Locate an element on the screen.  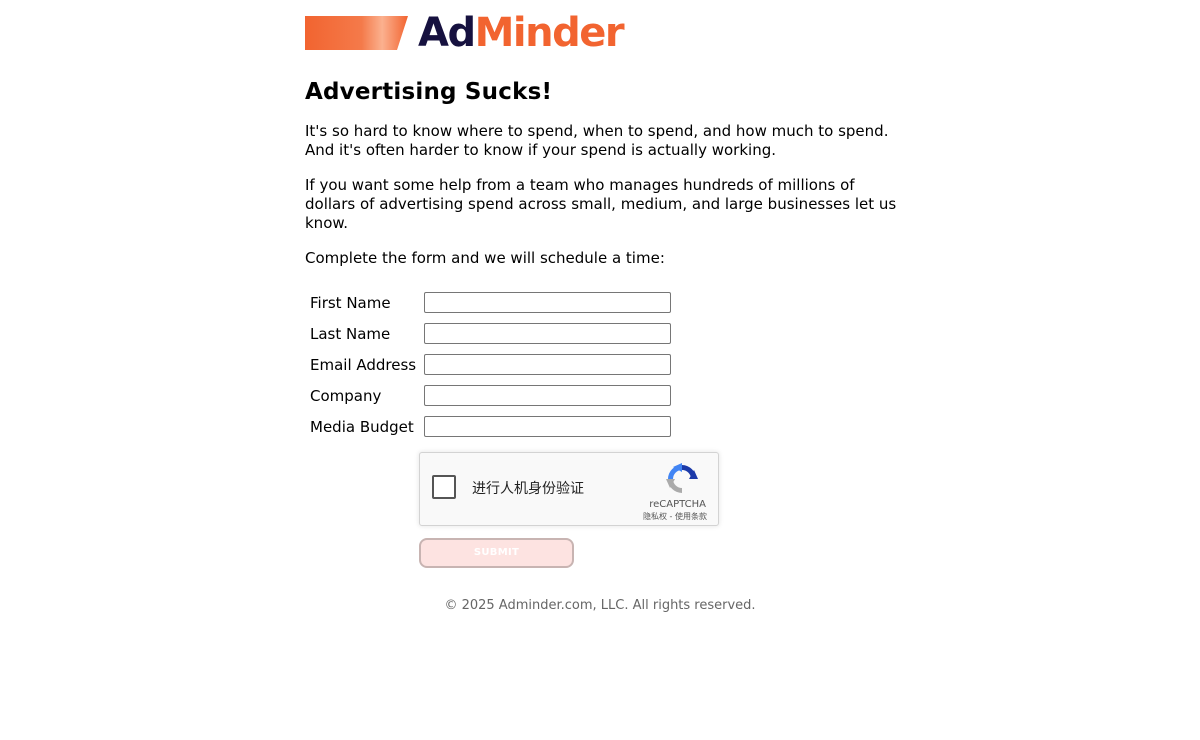
logo-wordmark: AdMinder is located at coordinates (521, 33).